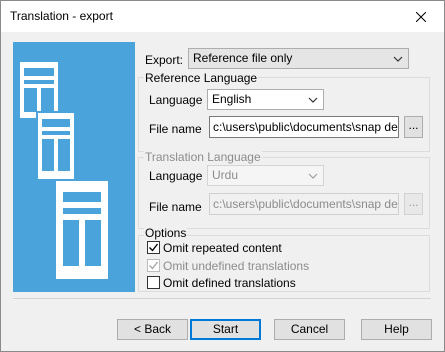  I want to click on omit-undefined-checkbox, so click(153, 265).